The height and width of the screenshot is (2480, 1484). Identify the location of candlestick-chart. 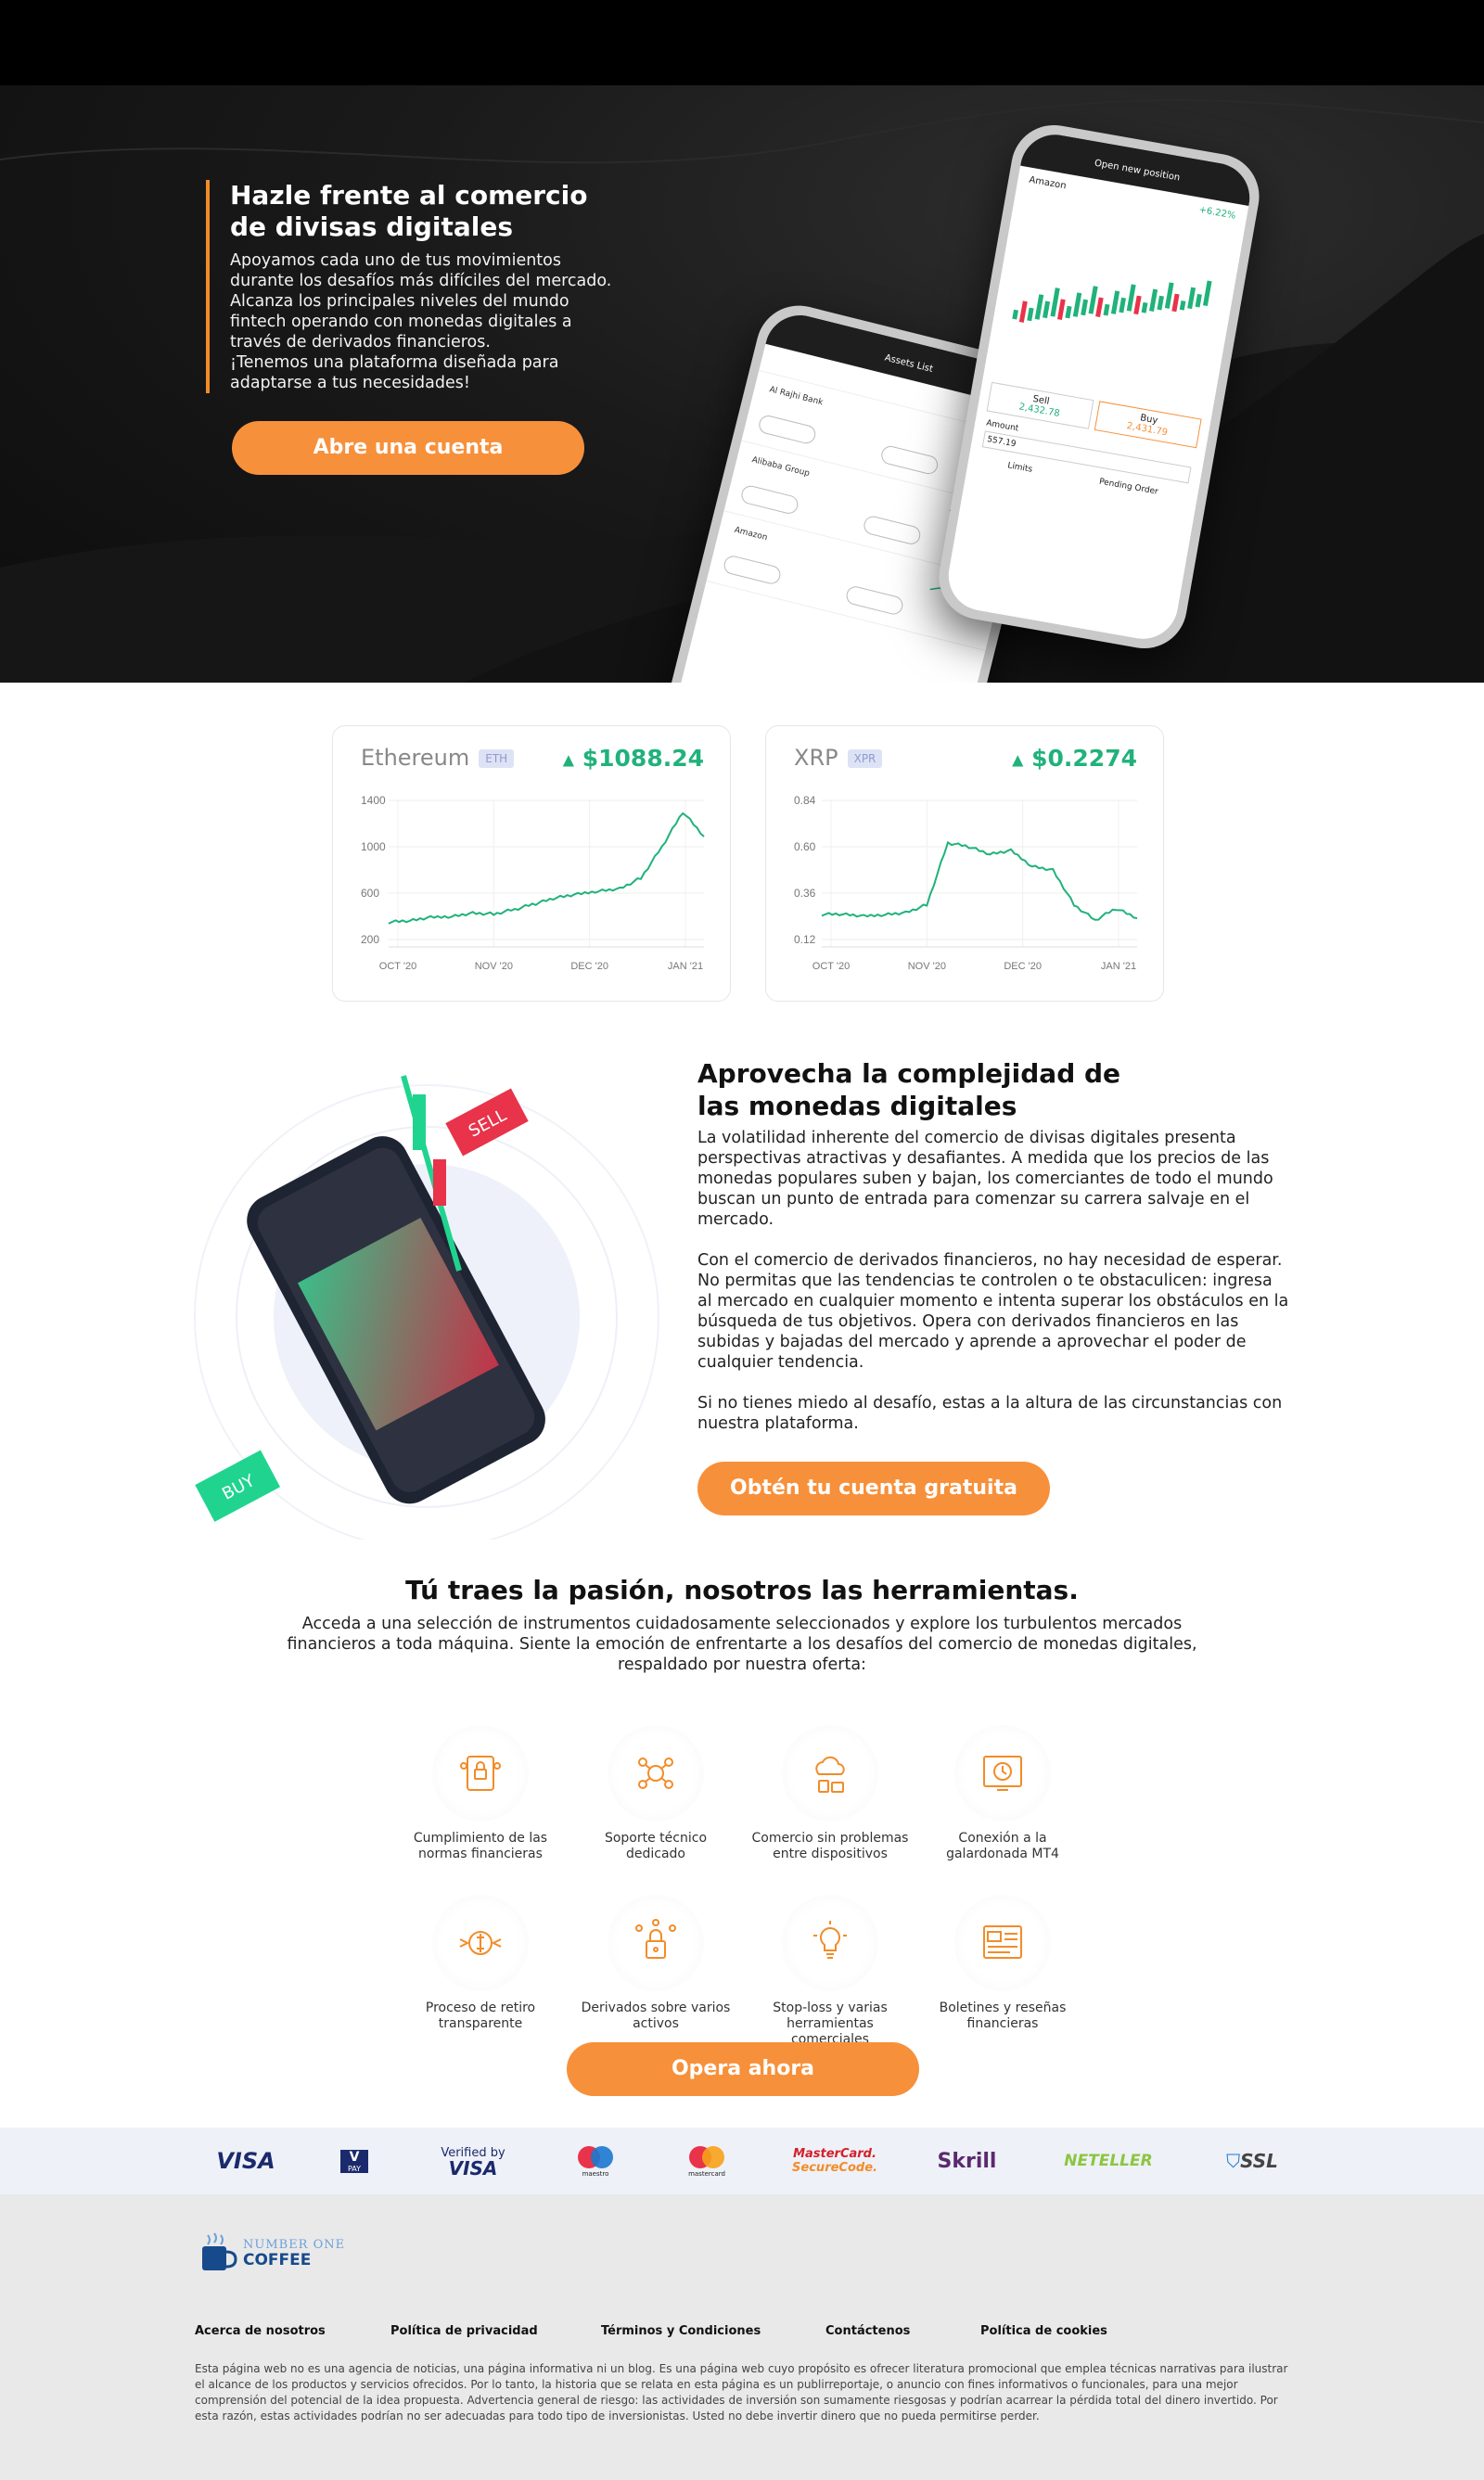
(1112, 301).